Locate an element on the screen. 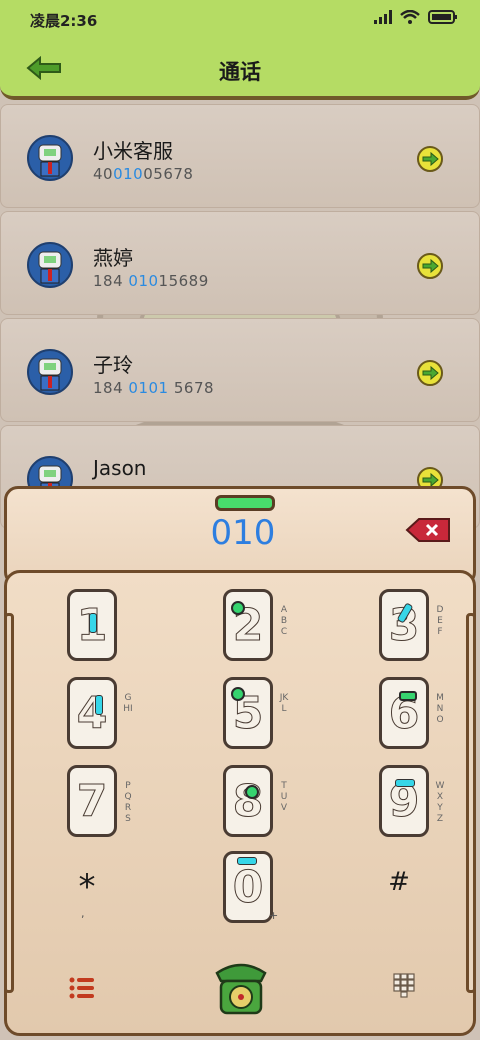 This screenshot has height=1040, width=480. contact-number: 184 0101 5678 is located at coordinates (154, 388).